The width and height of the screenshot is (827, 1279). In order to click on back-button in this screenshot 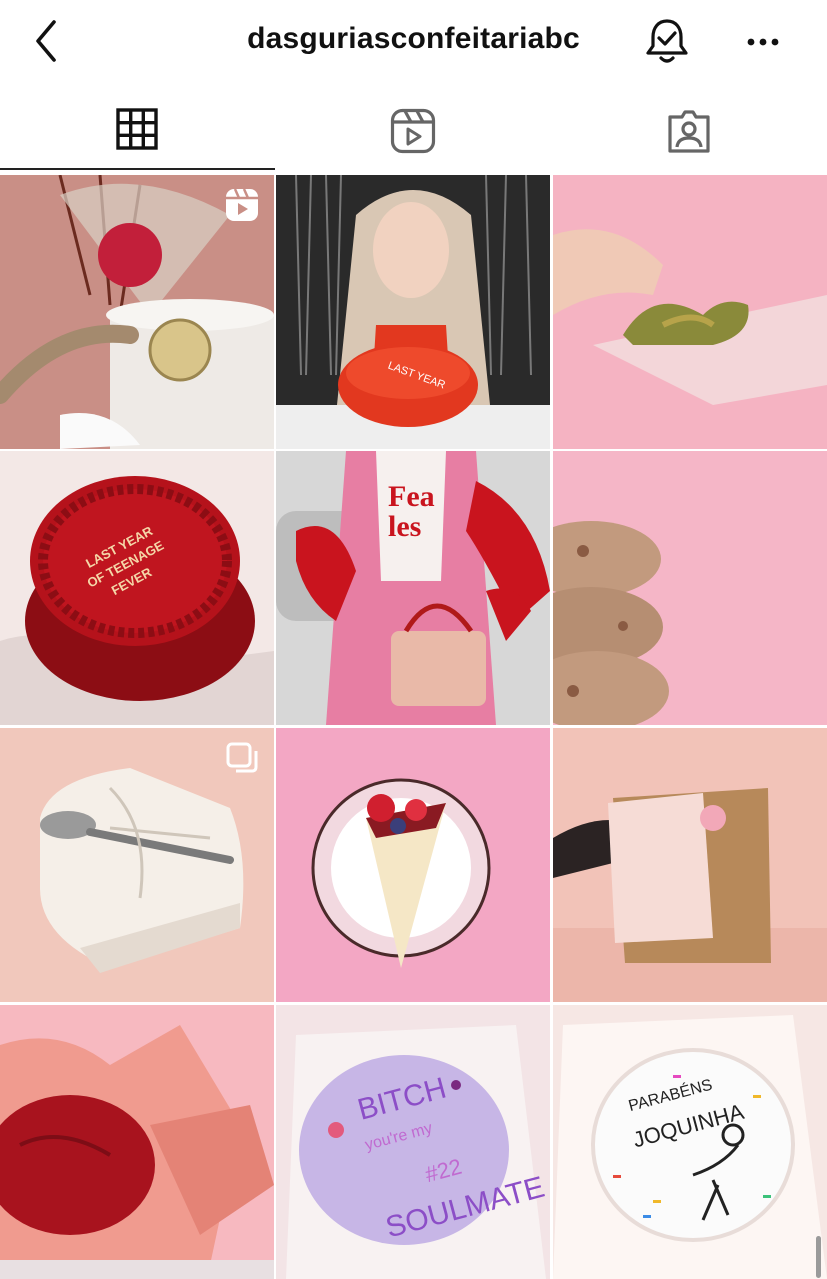, I will do `click(48, 41)`.